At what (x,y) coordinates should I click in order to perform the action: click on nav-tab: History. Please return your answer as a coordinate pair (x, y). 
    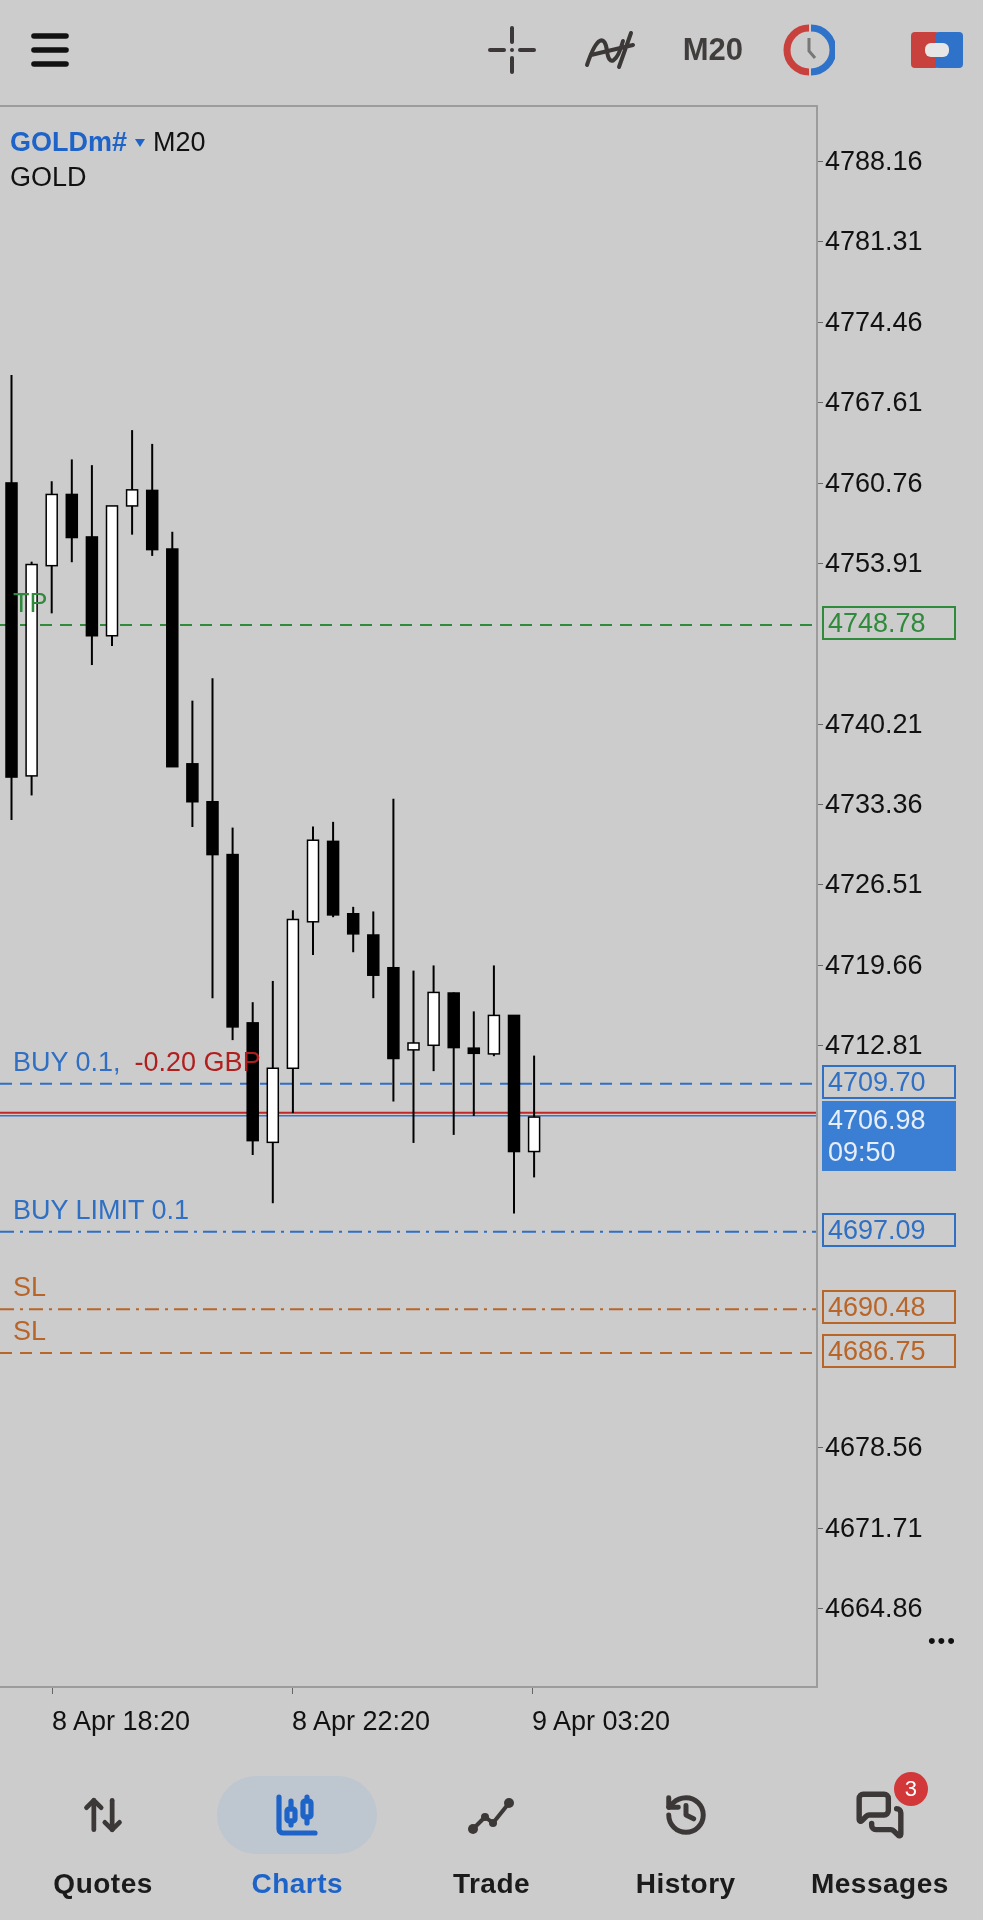
    Looking at the image, I should click on (685, 1840).